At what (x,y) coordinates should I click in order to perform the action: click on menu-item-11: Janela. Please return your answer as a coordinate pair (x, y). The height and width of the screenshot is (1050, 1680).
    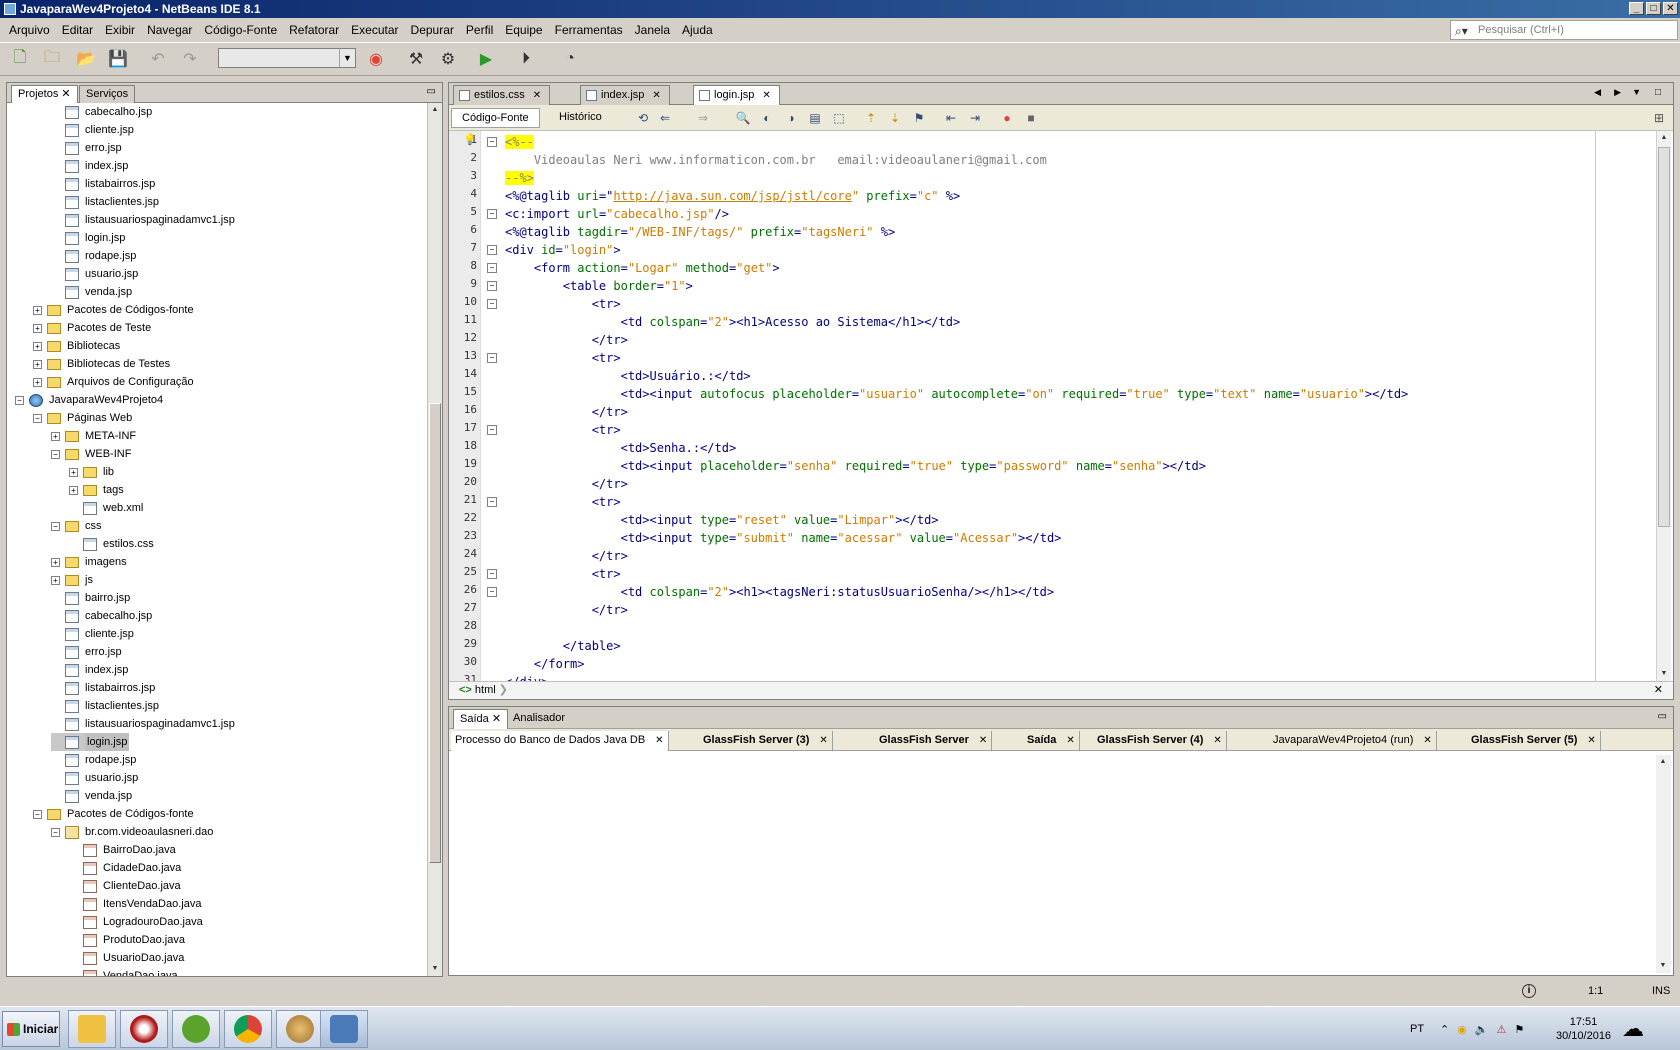
    Looking at the image, I should click on (652, 30).